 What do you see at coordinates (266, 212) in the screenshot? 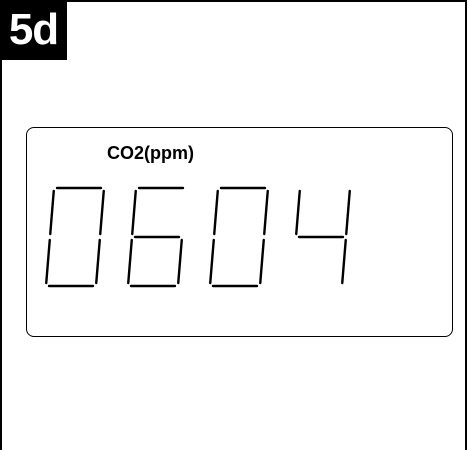
I see `digit-3-segment-b` at bounding box center [266, 212].